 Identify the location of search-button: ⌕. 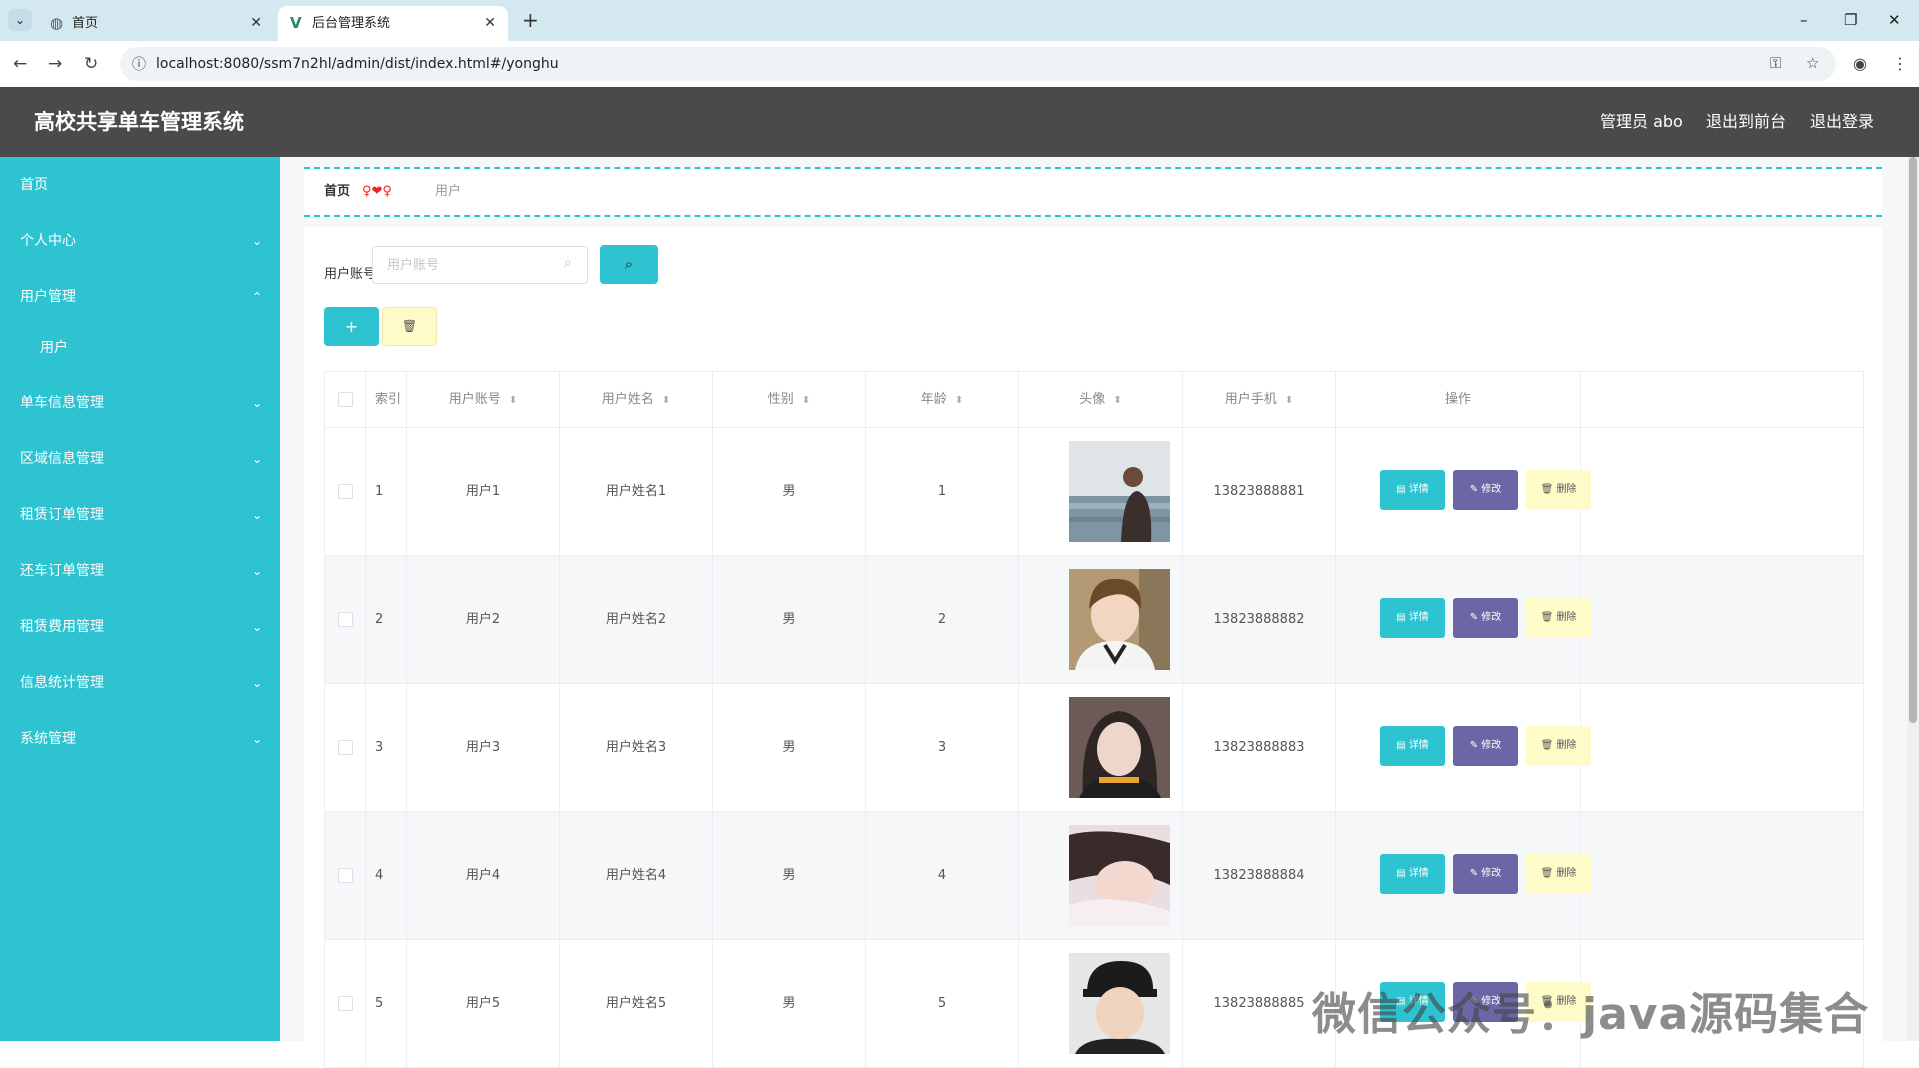
(629, 264).